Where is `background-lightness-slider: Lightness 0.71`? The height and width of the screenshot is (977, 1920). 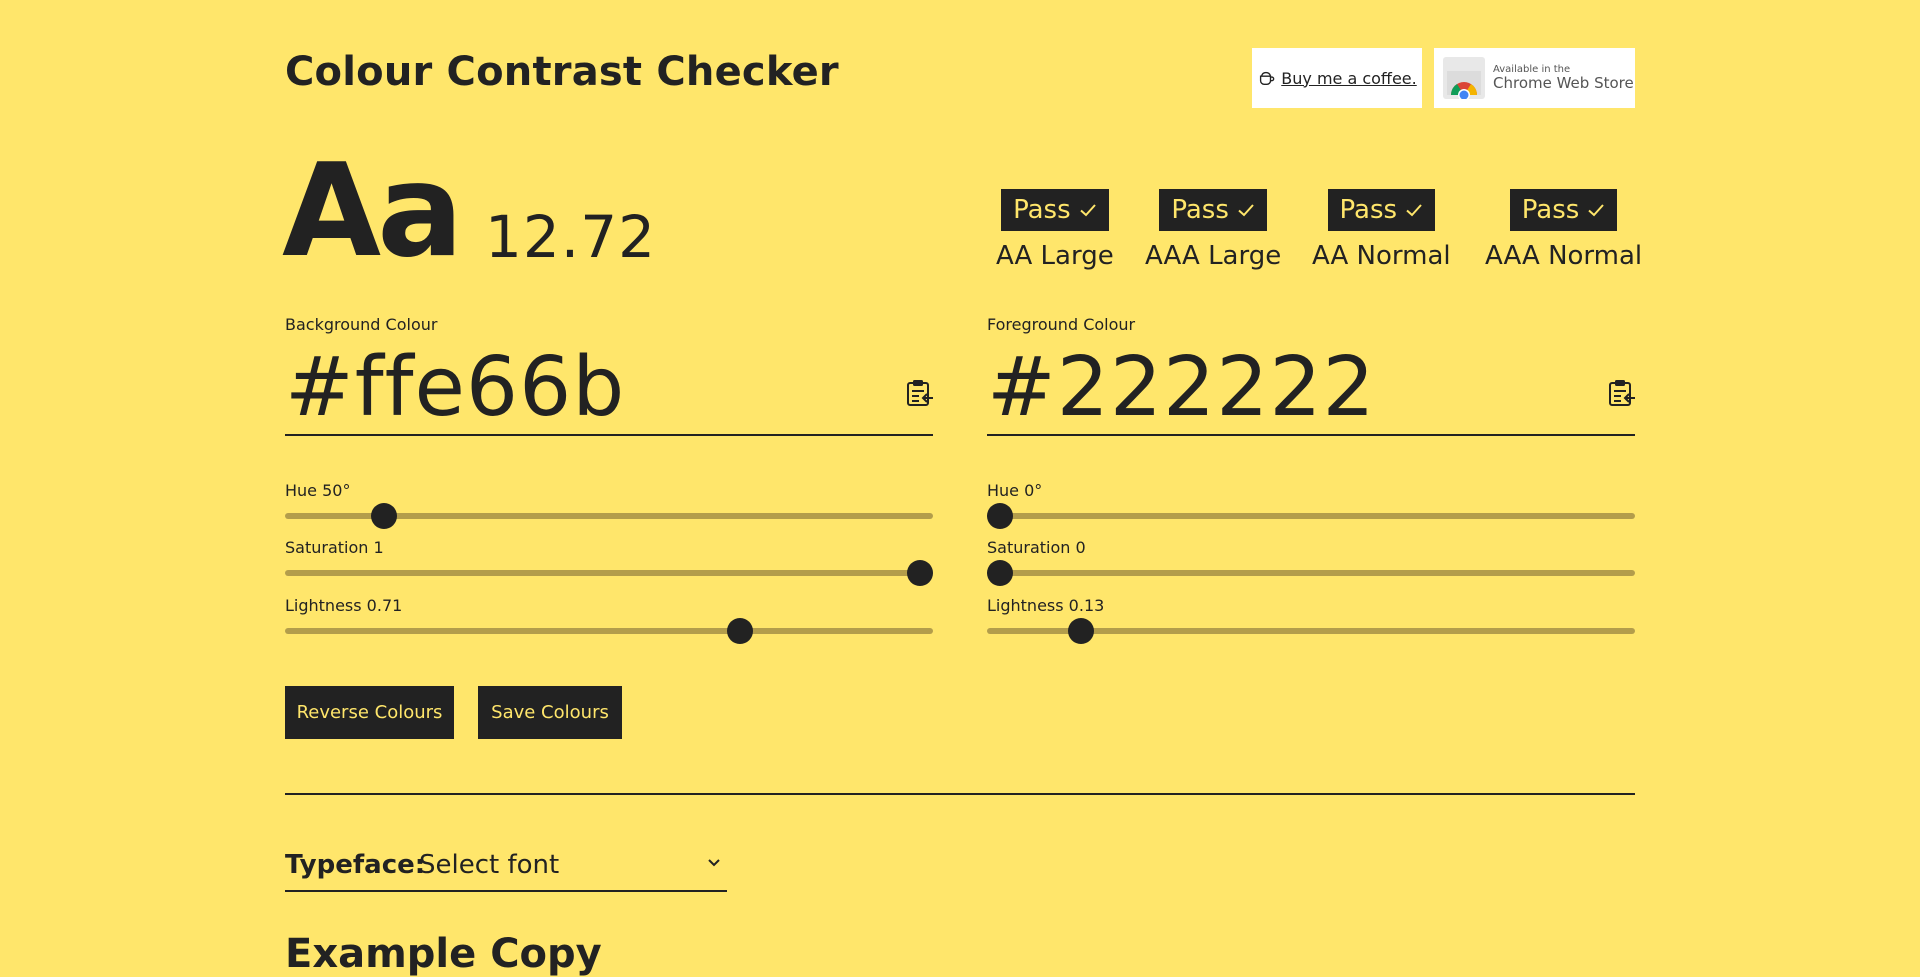
background-lightness-slider: Lightness 0.71 is located at coordinates (609, 620).